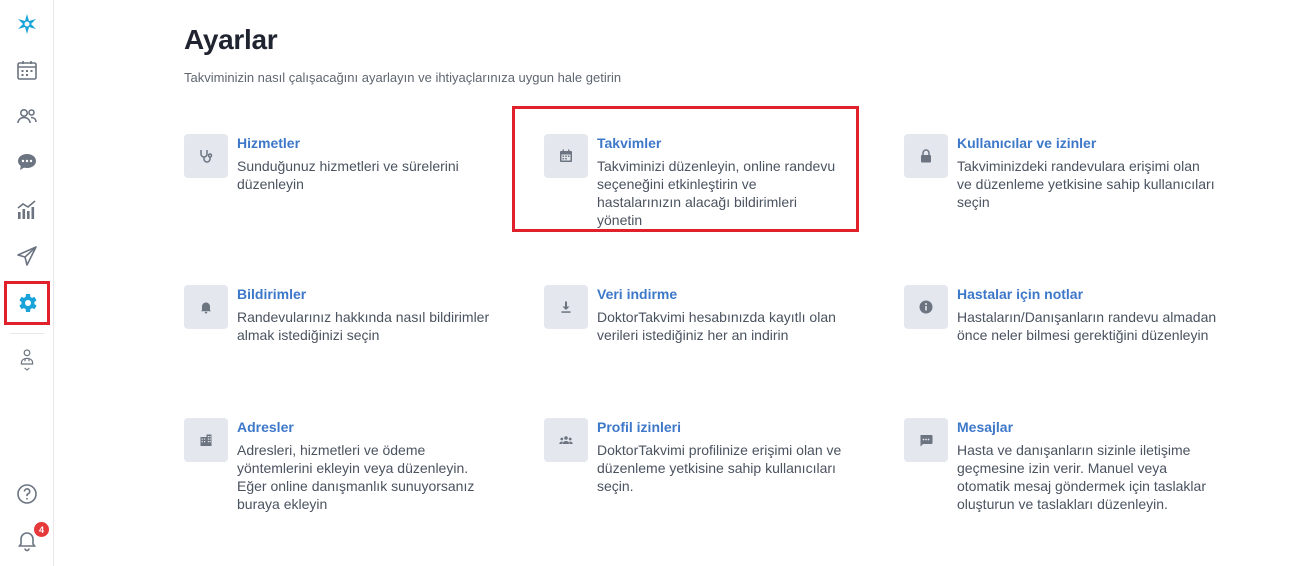 The width and height of the screenshot is (1304, 566). What do you see at coordinates (28, 540) in the screenshot?
I see `notifications-button: 4` at bounding box center [28, 540].